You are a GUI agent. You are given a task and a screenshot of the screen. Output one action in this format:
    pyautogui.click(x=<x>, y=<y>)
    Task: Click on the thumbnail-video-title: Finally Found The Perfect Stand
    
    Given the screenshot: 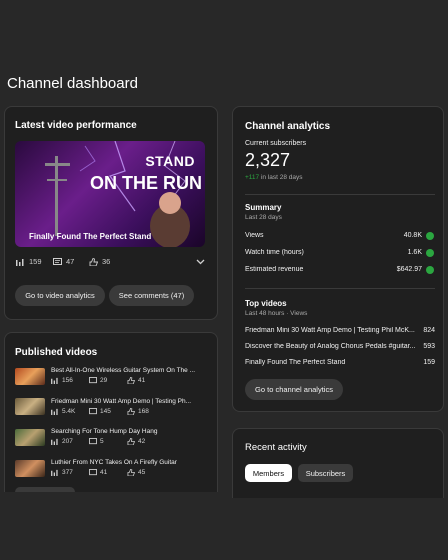 What is the action you would take?
    pyautogui.click(x=90, y=236)
    